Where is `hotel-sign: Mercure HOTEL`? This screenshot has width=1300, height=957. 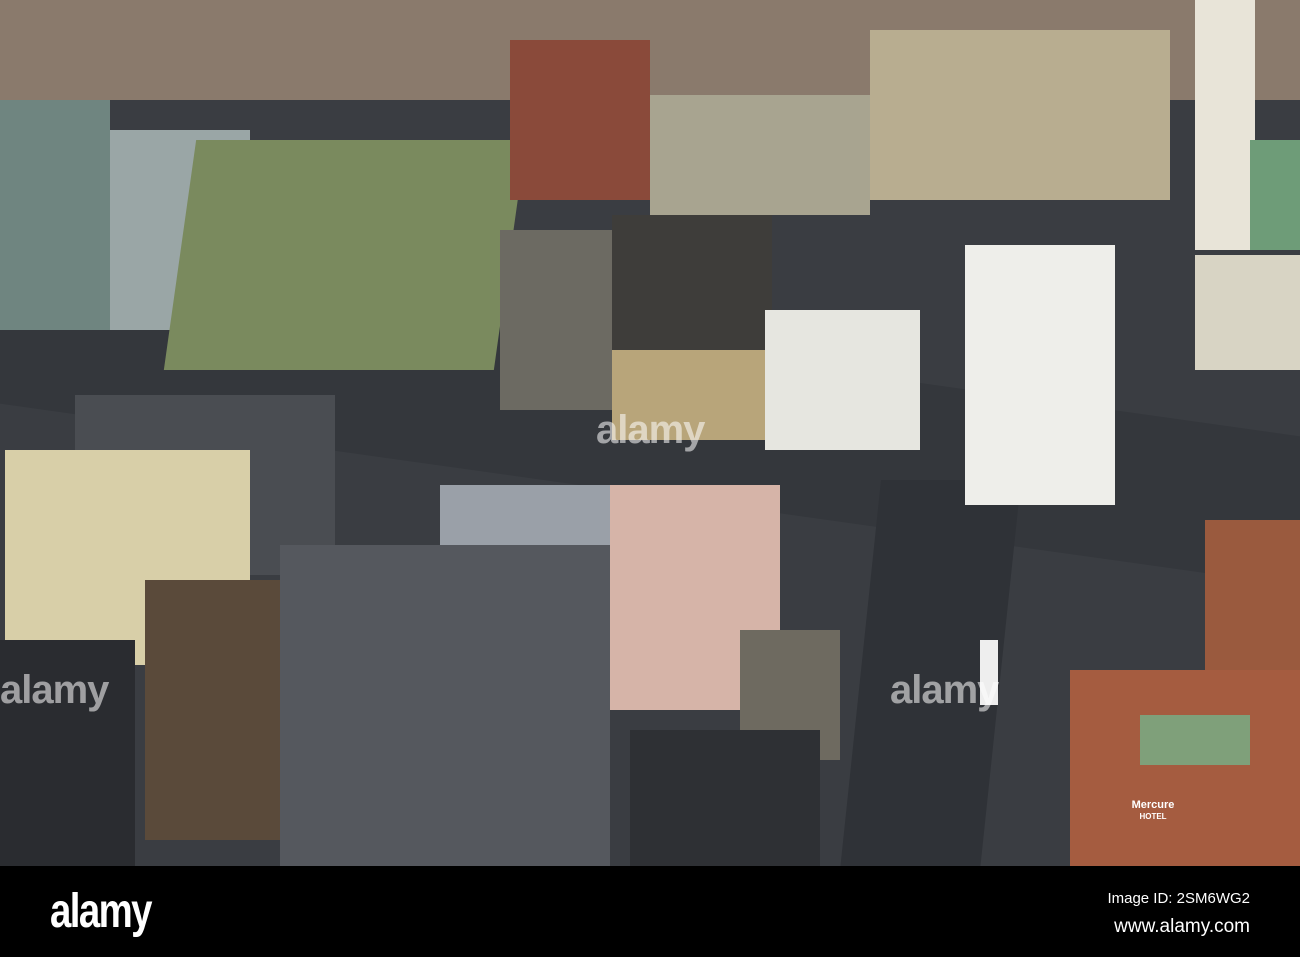 hotel-sign: Mercure HOTEL is located at coordinates (1153, 811).